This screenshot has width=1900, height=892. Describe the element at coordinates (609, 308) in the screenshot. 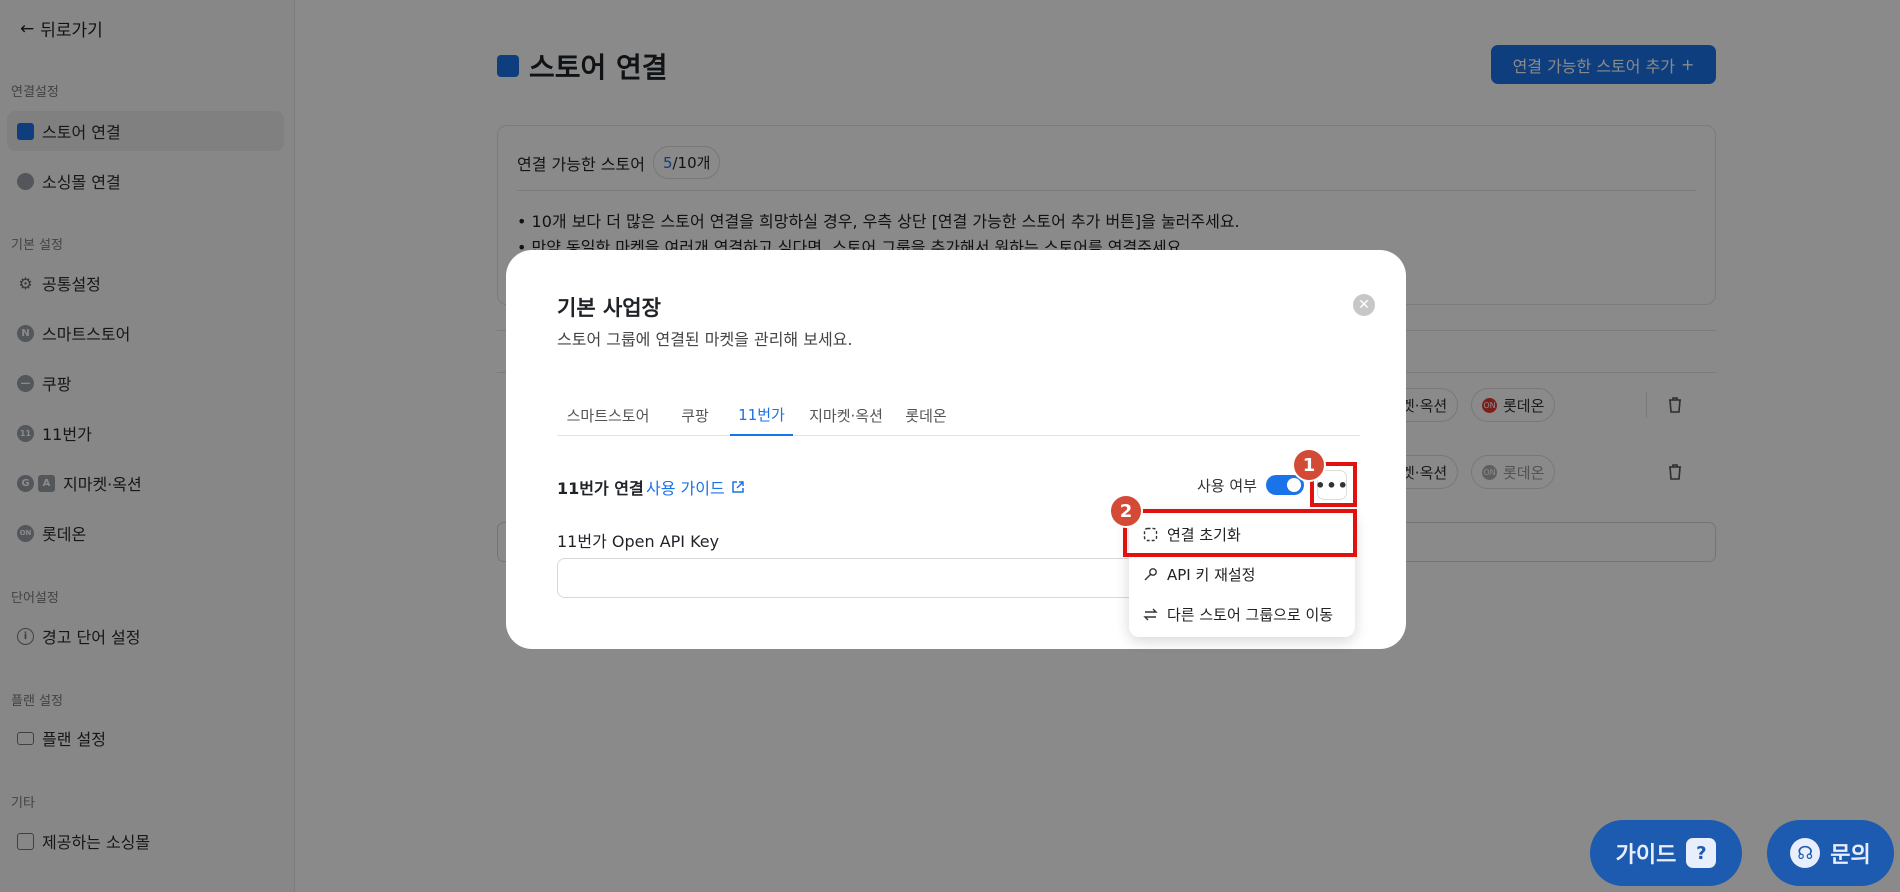

I see `modal-title: 기본 사업장` at that location.